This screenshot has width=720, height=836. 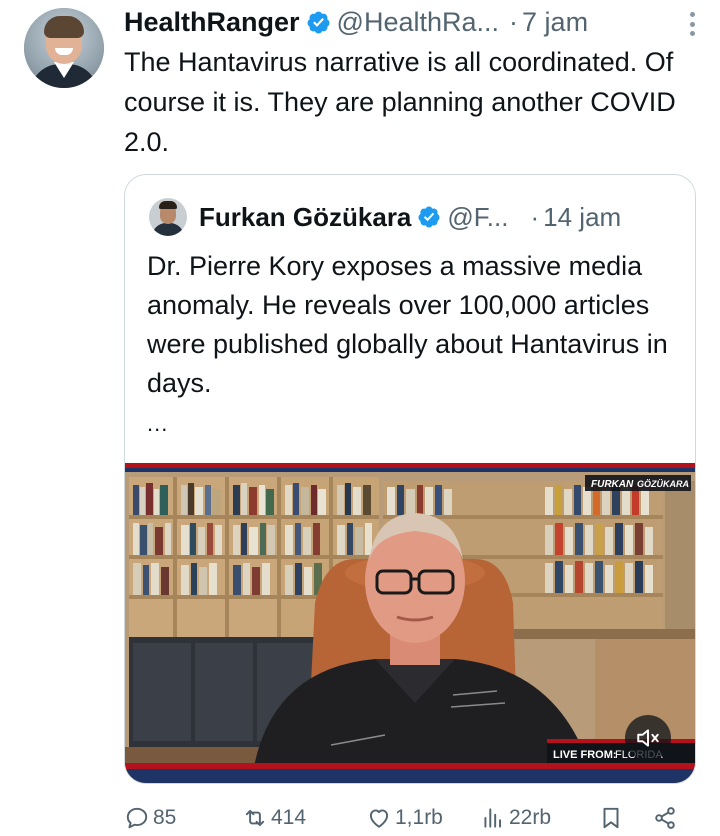 What do you see at coordinates (168, 205) in the screenshot?
I see `quoted-avatar-hair` at bounding box center [168, 205].